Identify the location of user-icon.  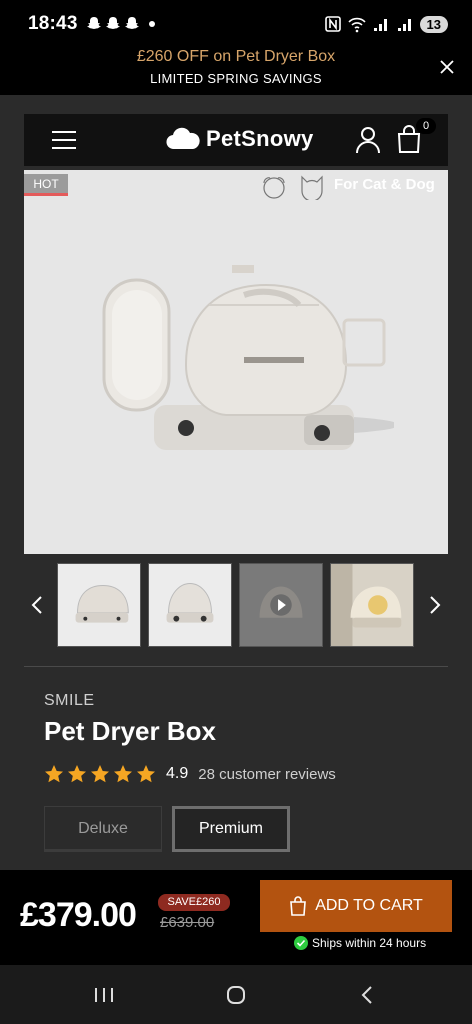
(368, 140).